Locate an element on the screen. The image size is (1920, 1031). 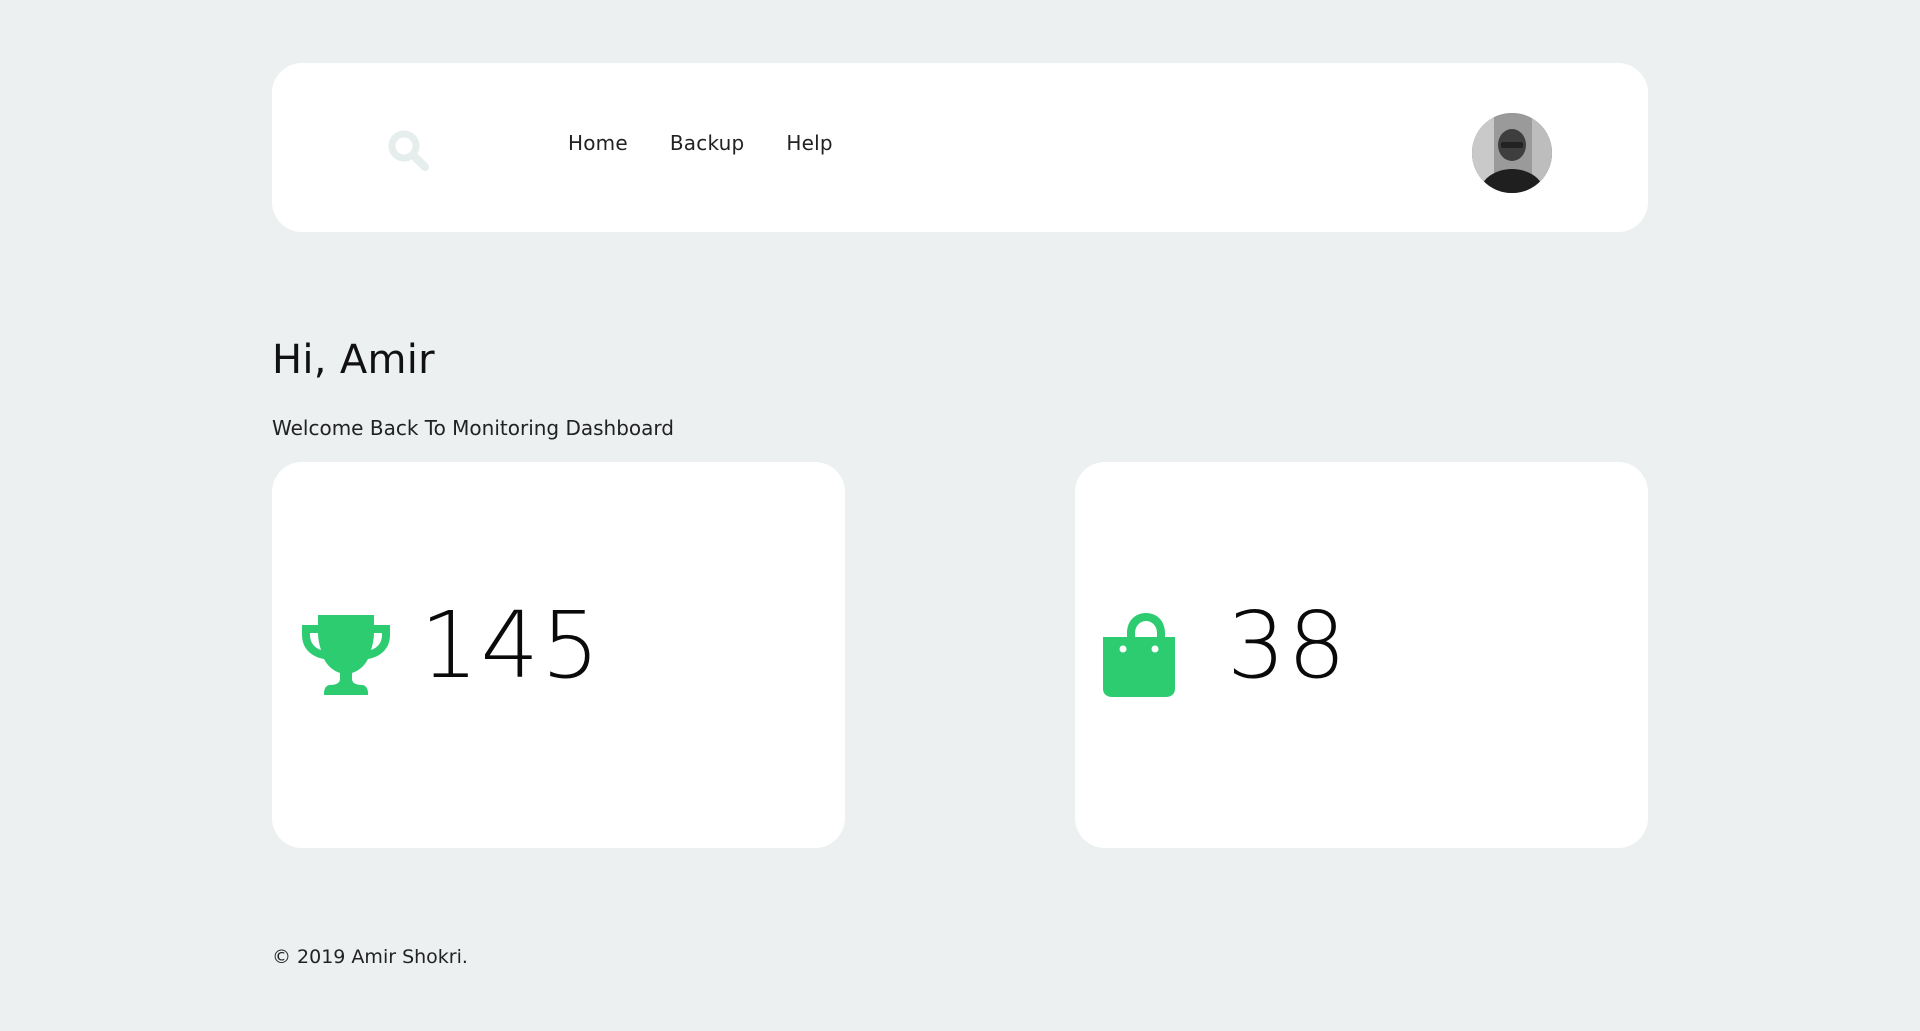
greeting-title: Hi, Amir is located at coordinates (353, 360).